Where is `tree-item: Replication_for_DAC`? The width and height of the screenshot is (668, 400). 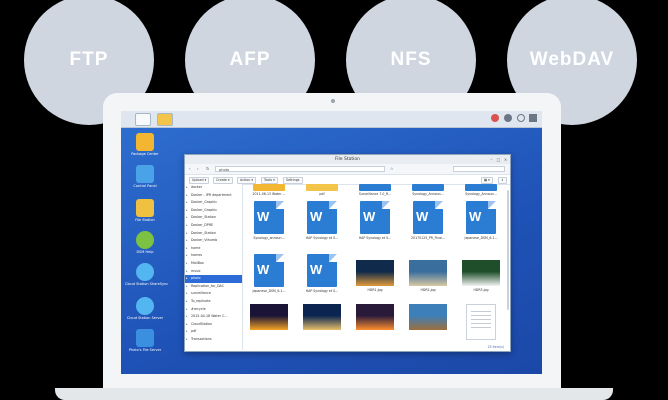 tree-item: Replication_for_DAC is located at coordinates (213, 287).